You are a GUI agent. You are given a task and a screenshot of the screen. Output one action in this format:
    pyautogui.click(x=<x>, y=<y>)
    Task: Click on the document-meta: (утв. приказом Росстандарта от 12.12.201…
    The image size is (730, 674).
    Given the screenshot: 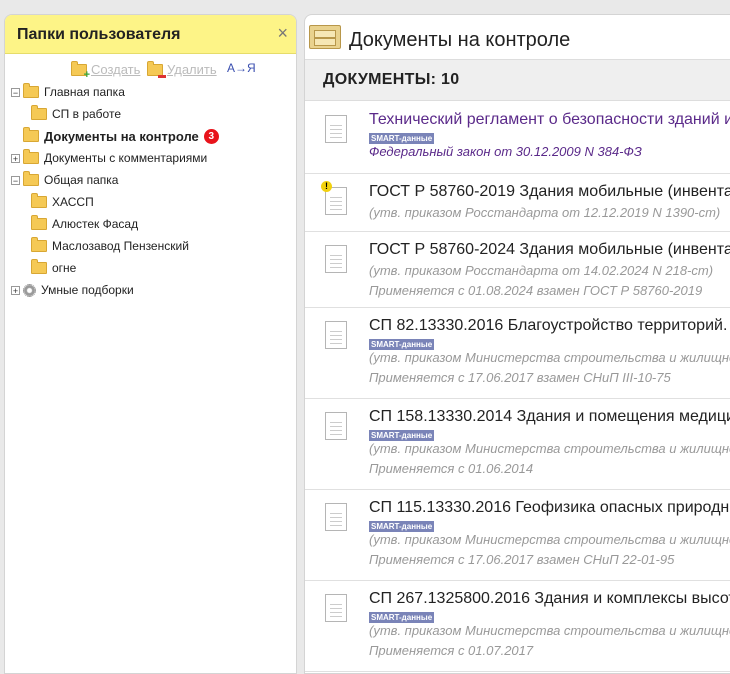 What is the action you would take?
    pyautogui.click(x=545, y=212)
    